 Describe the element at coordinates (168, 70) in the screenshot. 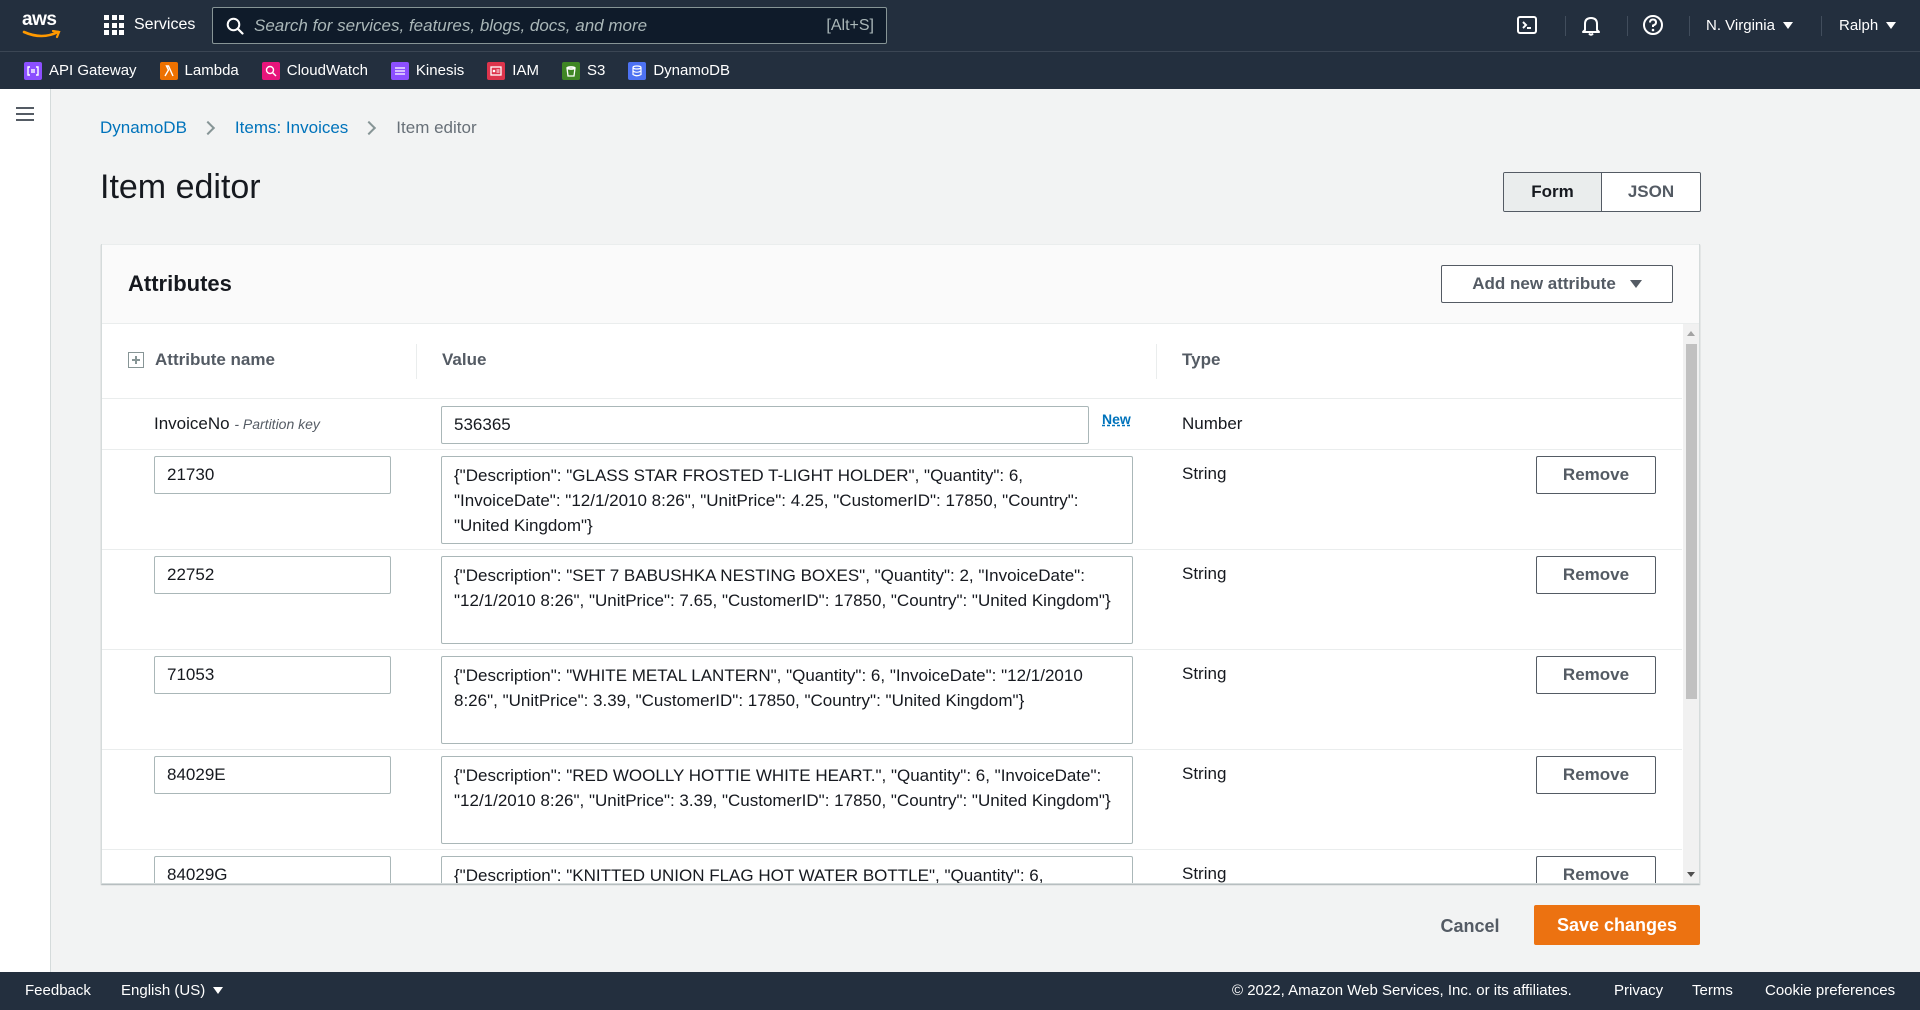

I see `lambda-icon` at that location.